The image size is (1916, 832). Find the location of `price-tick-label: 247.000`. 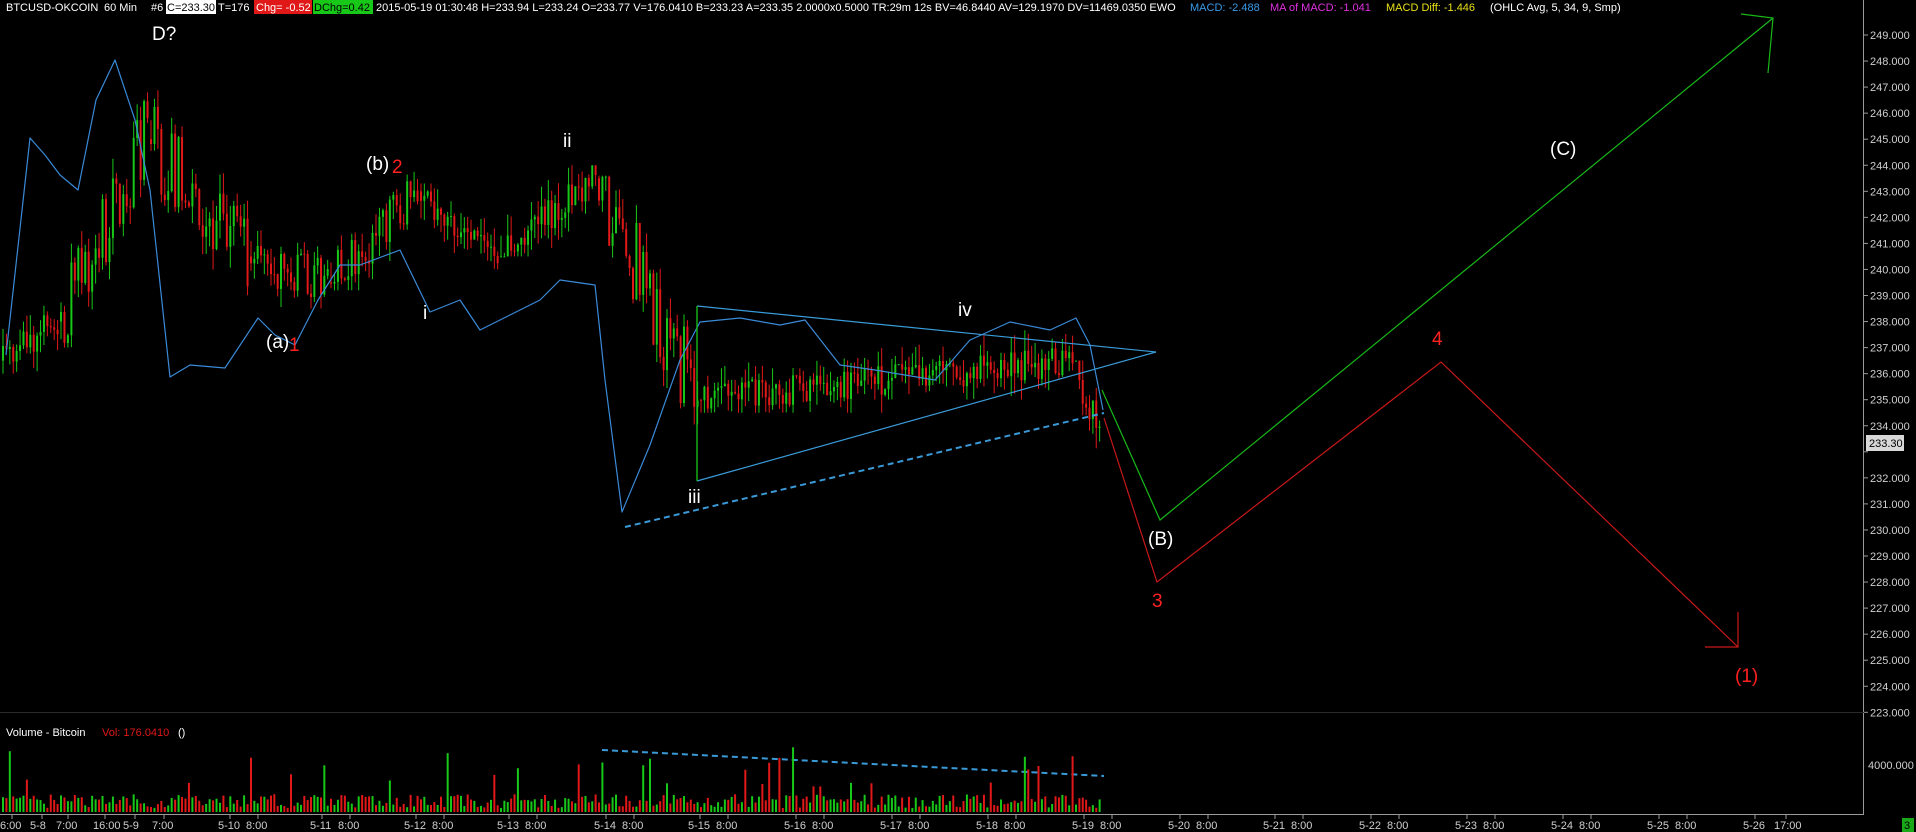

price-tick-label: 247.000 is located at coordinates (1890, 88).